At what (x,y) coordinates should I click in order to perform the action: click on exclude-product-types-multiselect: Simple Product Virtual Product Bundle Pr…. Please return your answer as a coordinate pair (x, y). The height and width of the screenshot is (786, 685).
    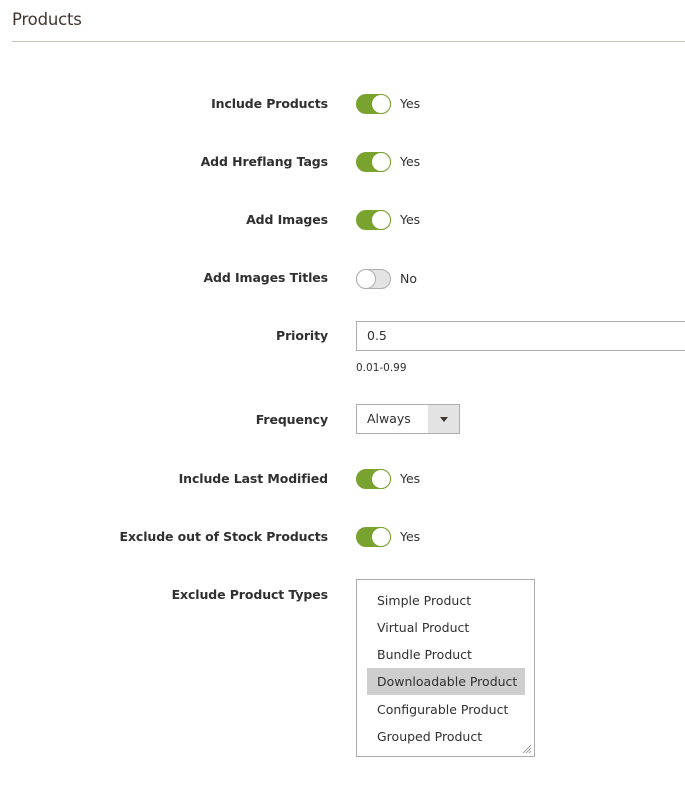
    Looking at the image, I should click on (445, 668).